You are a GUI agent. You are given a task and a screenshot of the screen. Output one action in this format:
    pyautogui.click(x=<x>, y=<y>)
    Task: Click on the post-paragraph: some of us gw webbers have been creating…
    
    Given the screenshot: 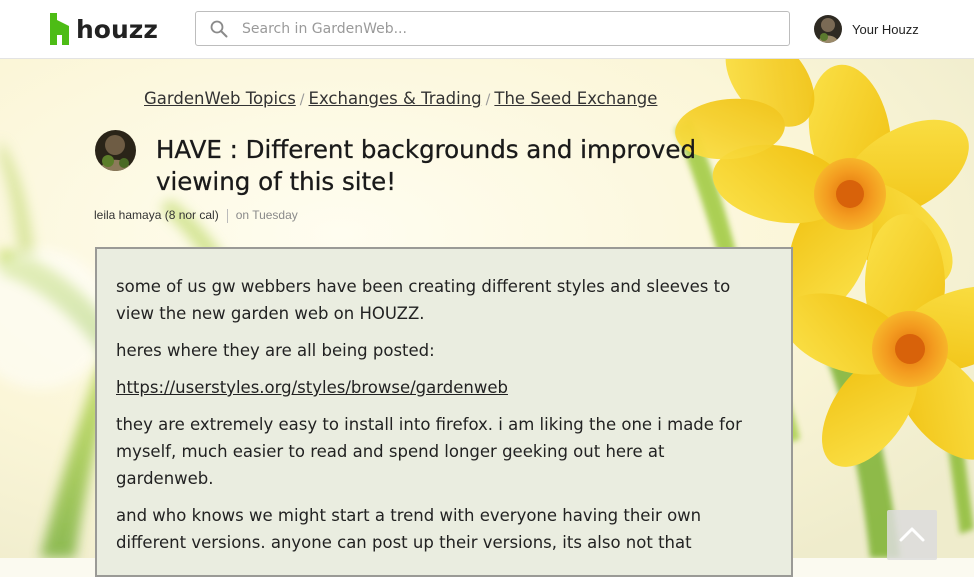 What is the action you would take?
    pyautogui.click(x=423, y=300)
    